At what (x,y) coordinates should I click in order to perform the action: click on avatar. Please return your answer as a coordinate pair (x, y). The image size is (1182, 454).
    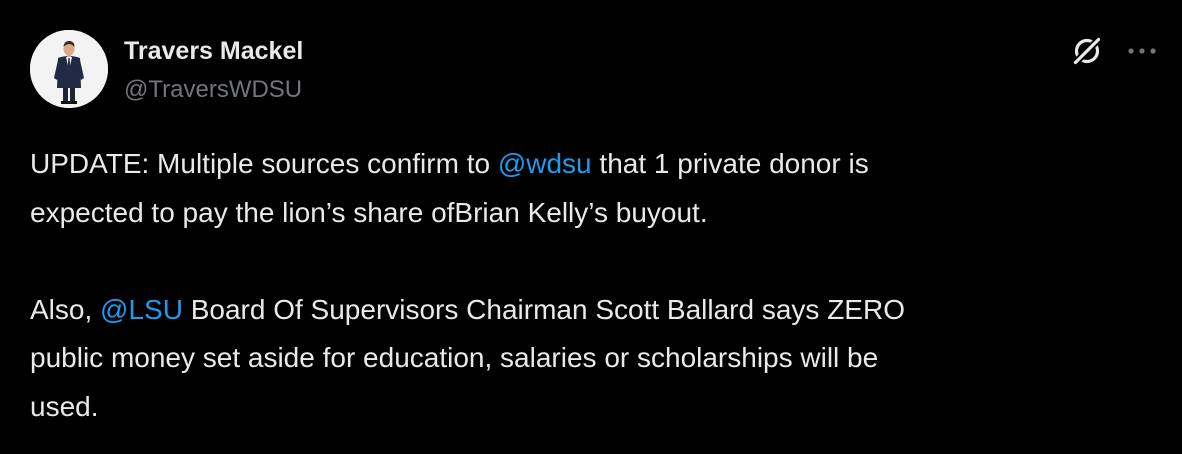
    Looking at the image, I should click on (69, 69).